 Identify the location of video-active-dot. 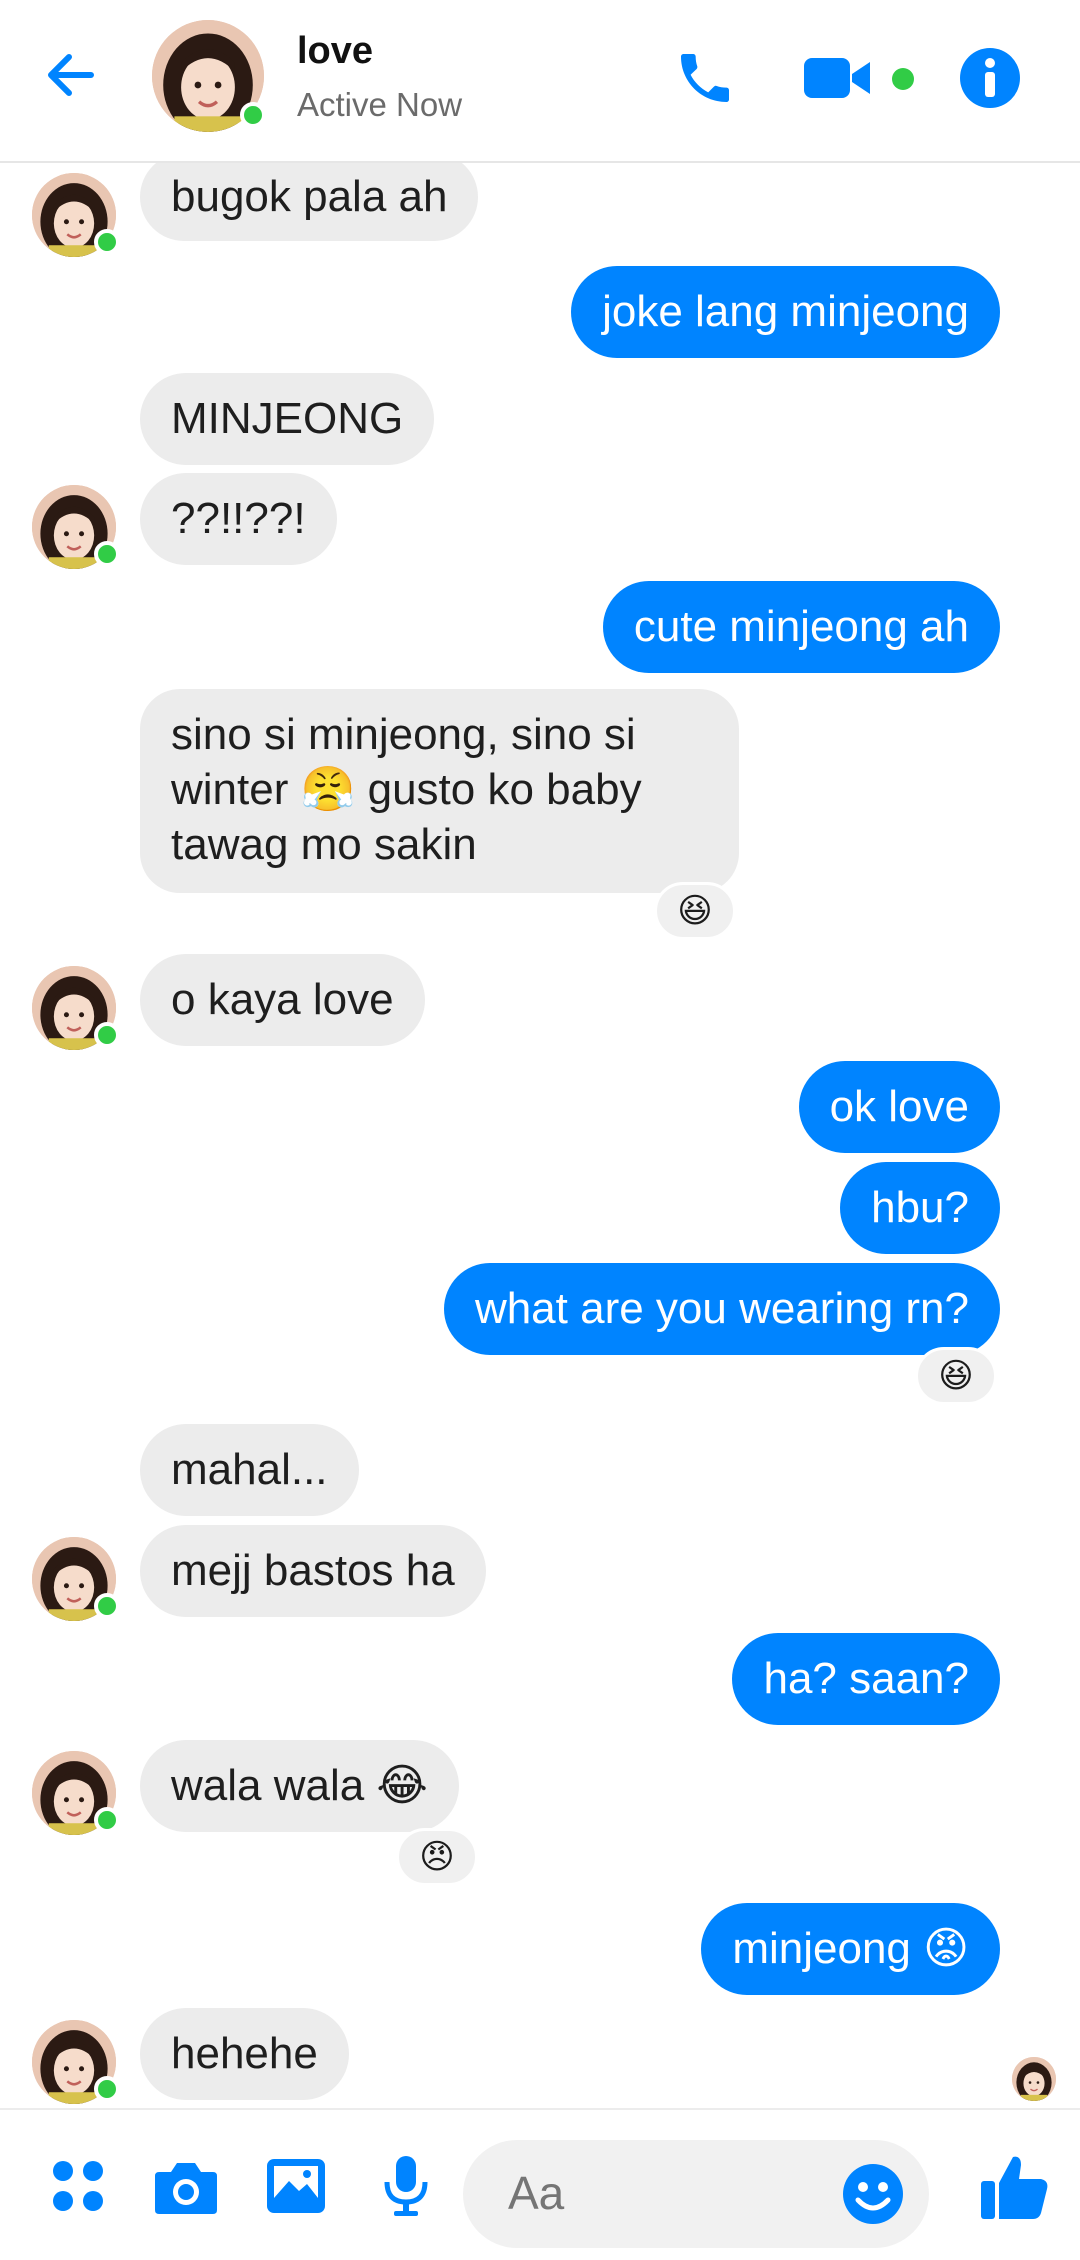
(903, 79).